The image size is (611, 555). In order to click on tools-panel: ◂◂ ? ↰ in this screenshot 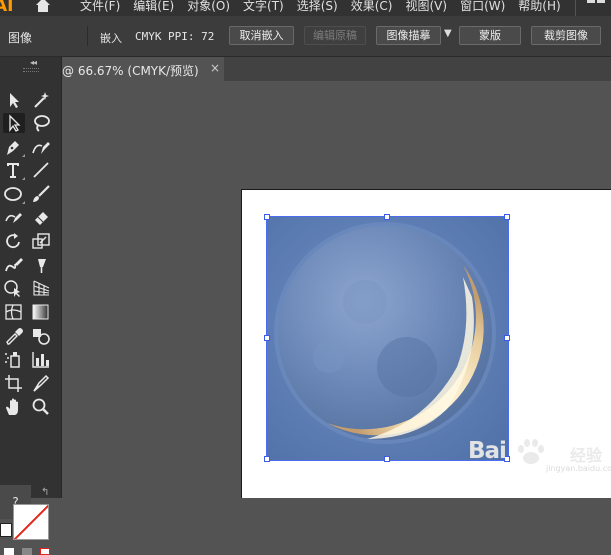, I will do `click(31, 306)`.